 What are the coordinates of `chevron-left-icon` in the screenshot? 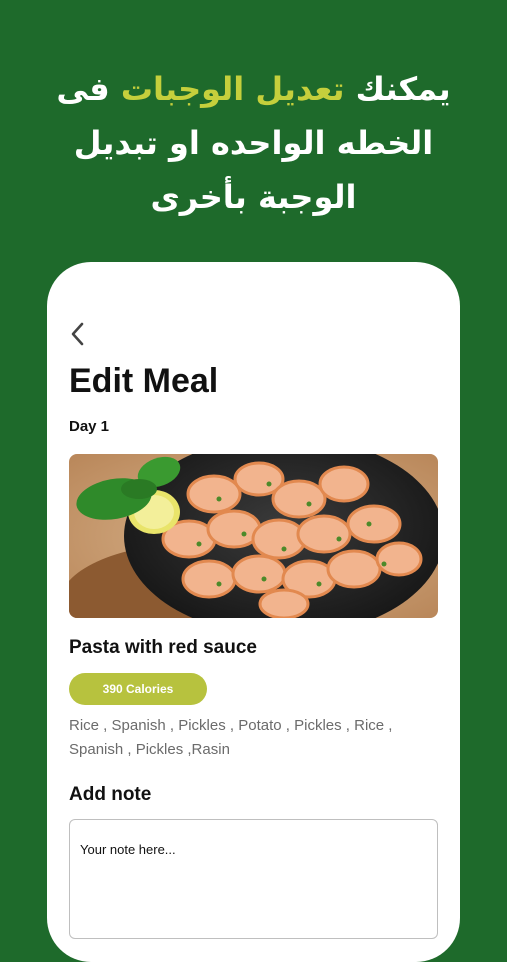 It's located at (77, 334).